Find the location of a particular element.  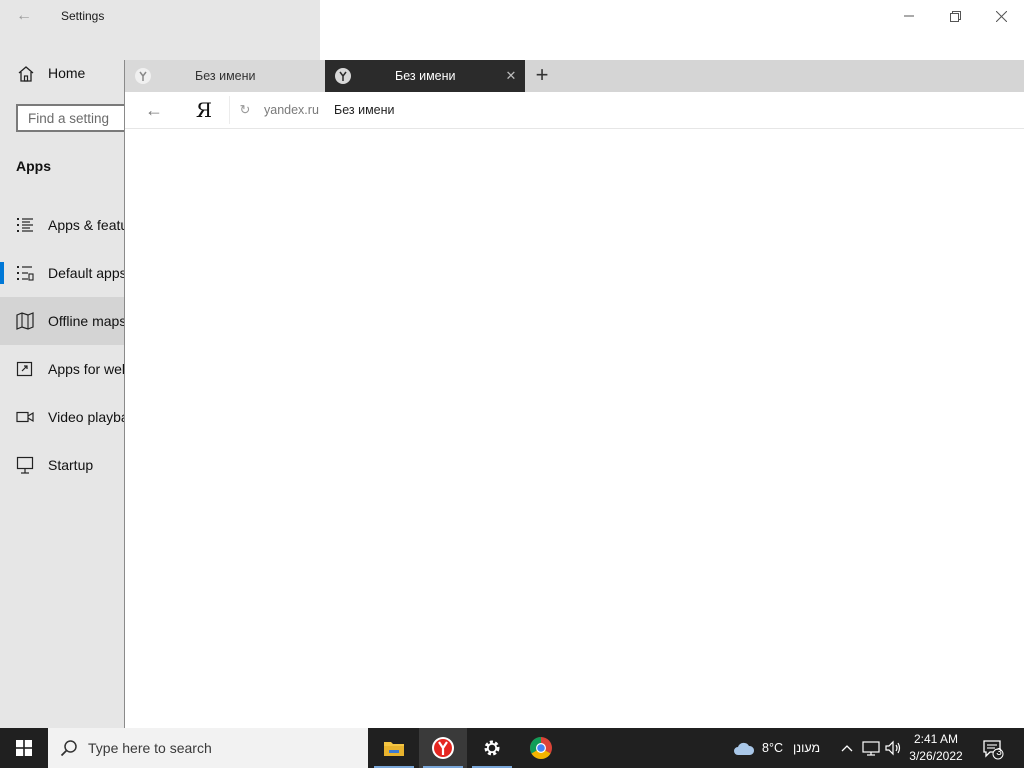

restore-icon is located at coordinates (955, 16).